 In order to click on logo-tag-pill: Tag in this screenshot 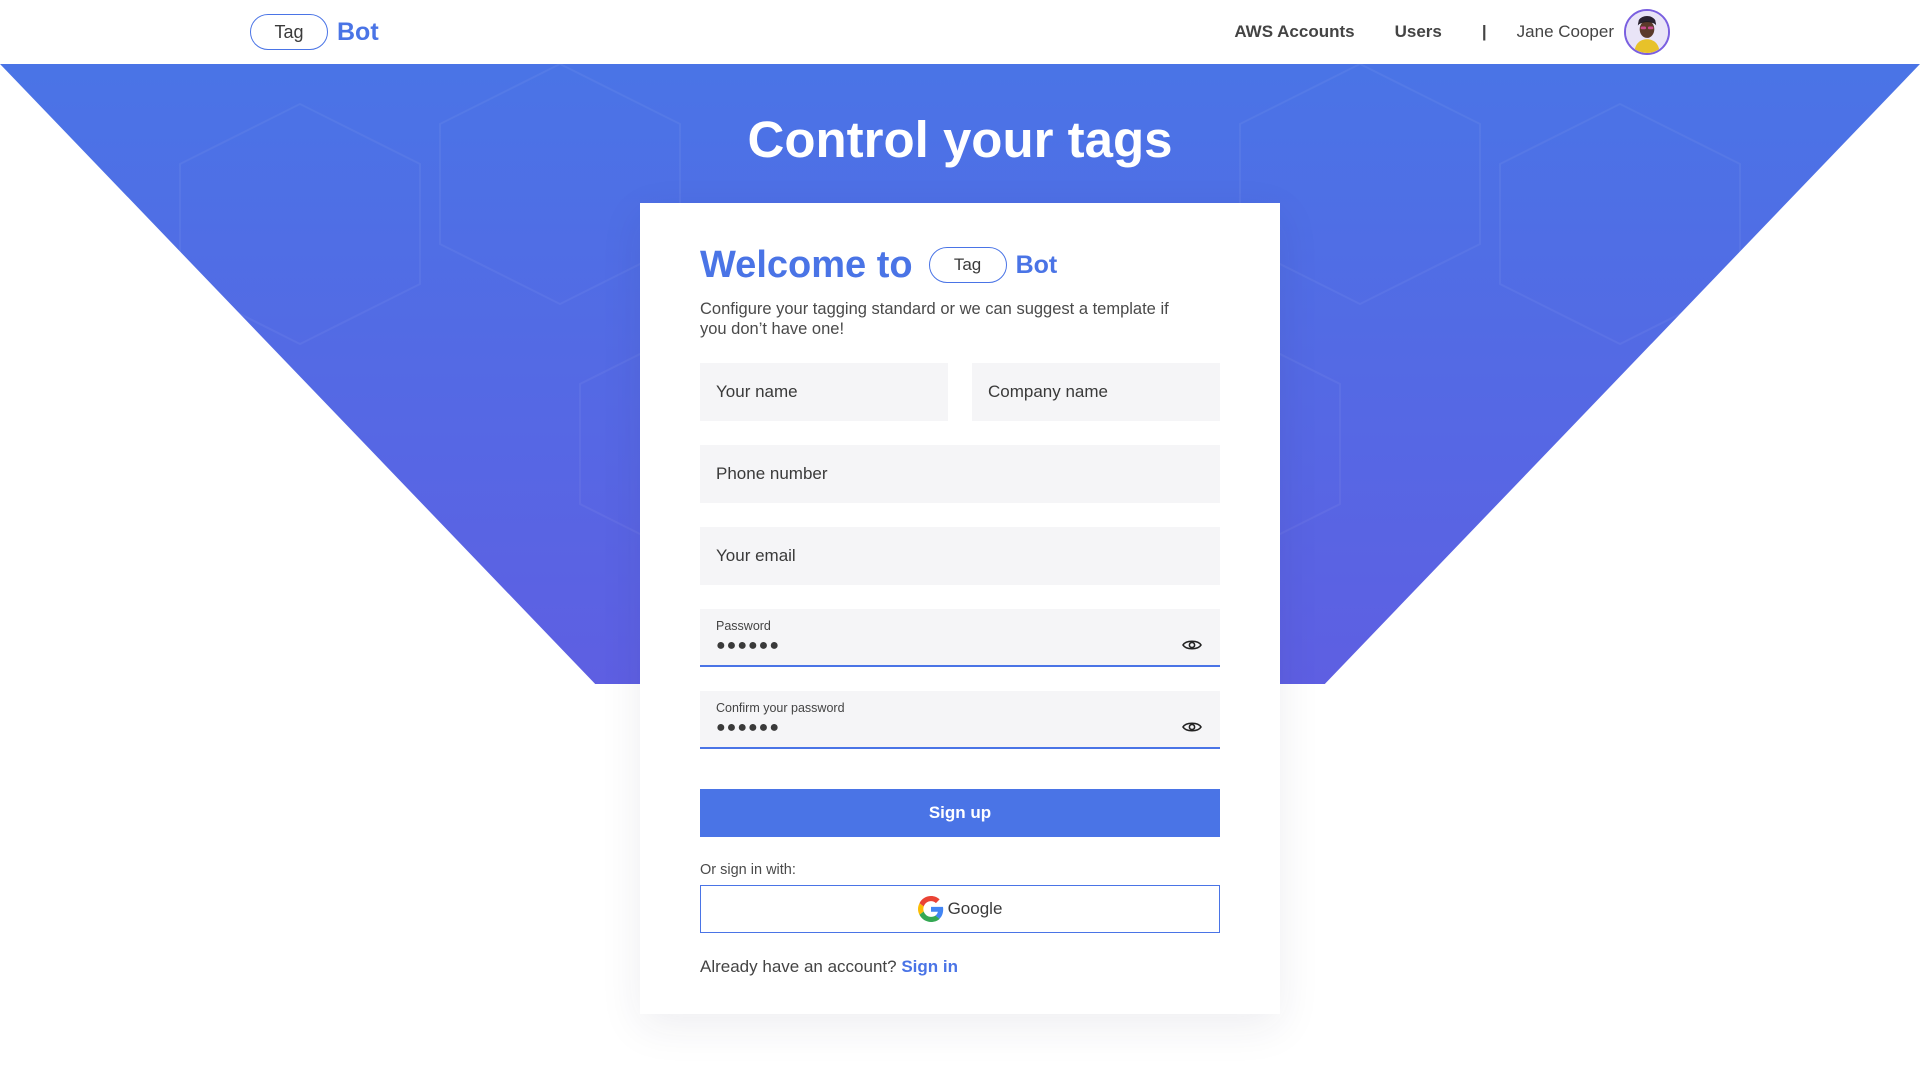, I will do `click(289, 32)`.